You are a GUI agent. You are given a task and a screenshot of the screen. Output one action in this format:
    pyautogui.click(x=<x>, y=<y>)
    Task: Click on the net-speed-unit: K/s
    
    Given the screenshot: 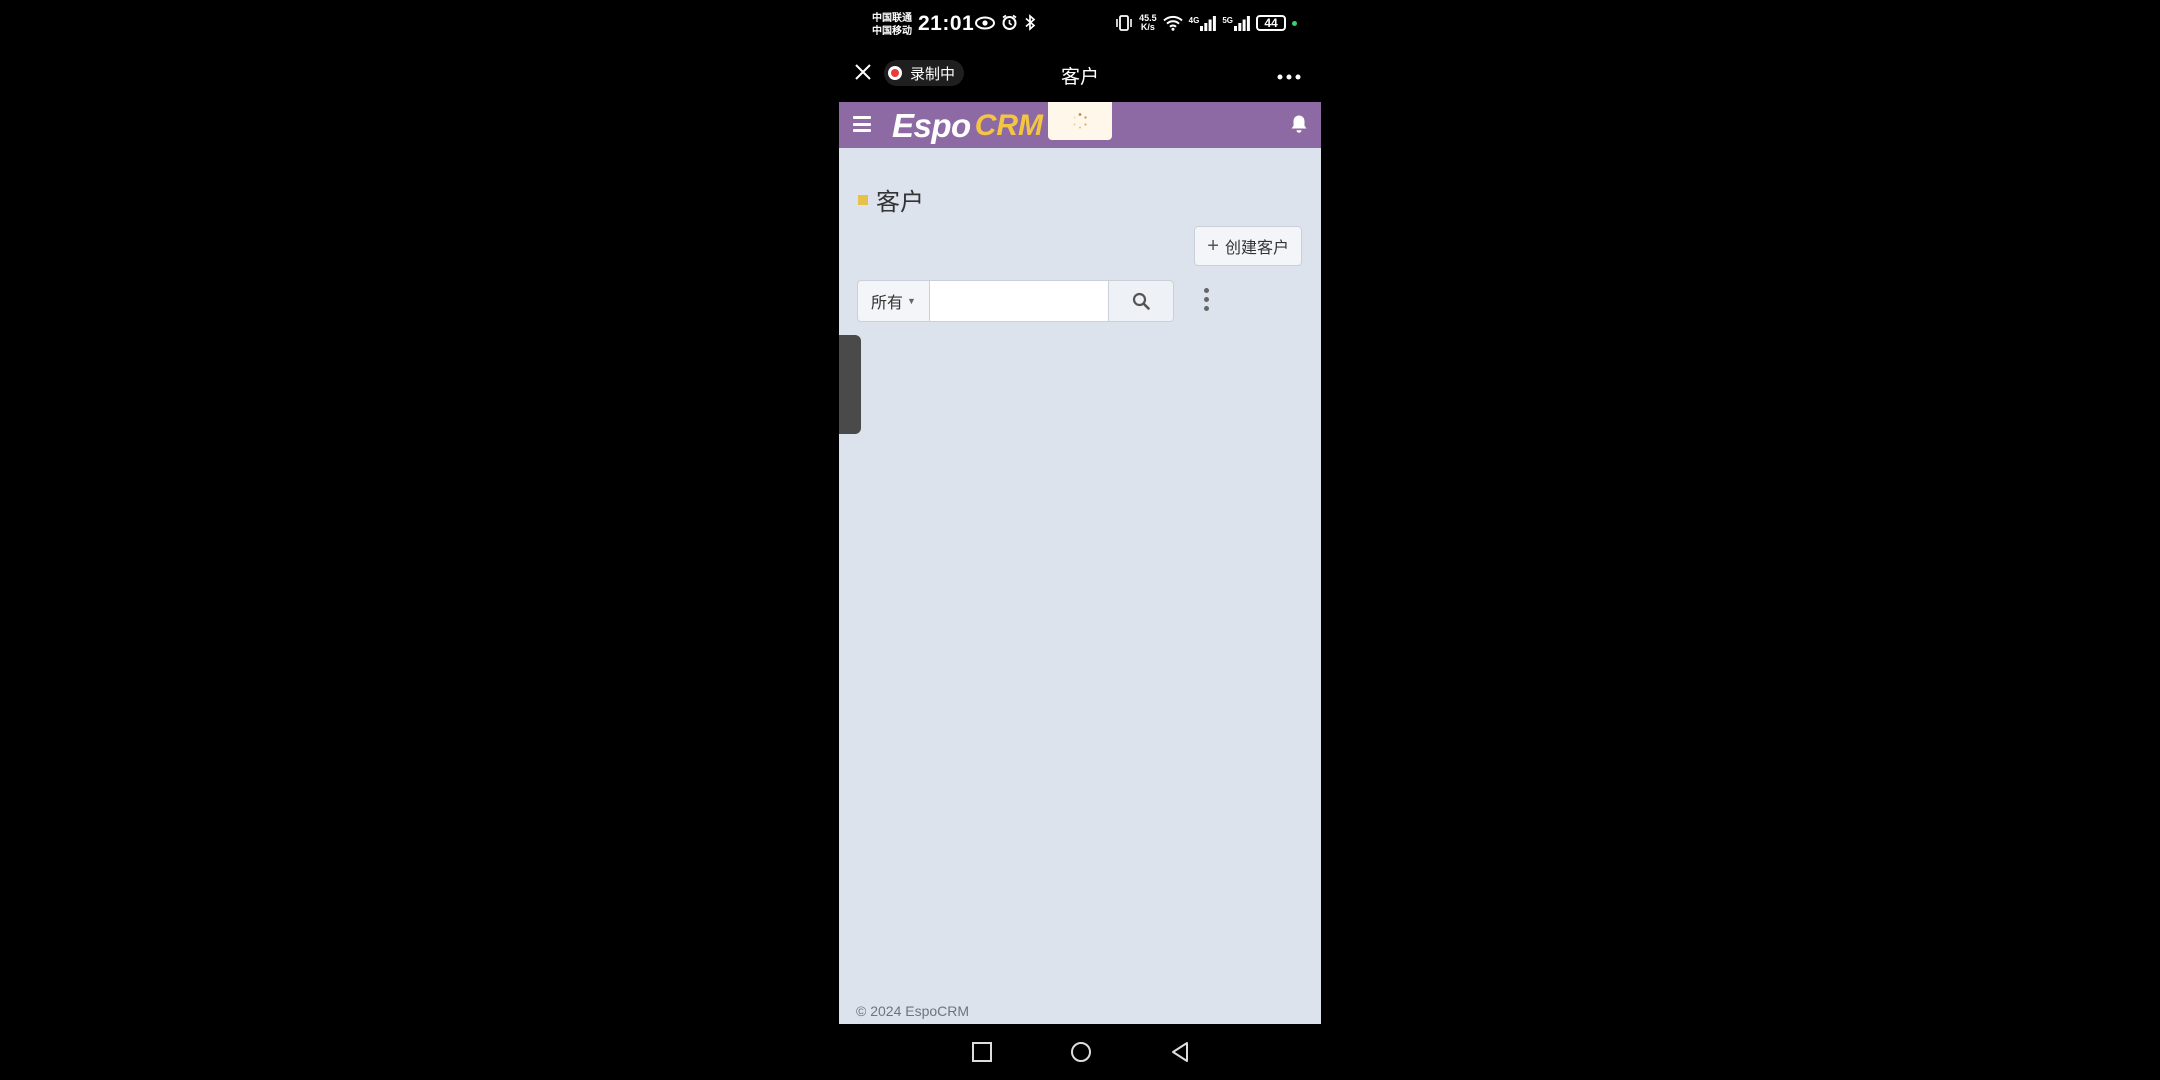 What is the action you would take?
    pyautogui.click(x=1147, y=27)
    